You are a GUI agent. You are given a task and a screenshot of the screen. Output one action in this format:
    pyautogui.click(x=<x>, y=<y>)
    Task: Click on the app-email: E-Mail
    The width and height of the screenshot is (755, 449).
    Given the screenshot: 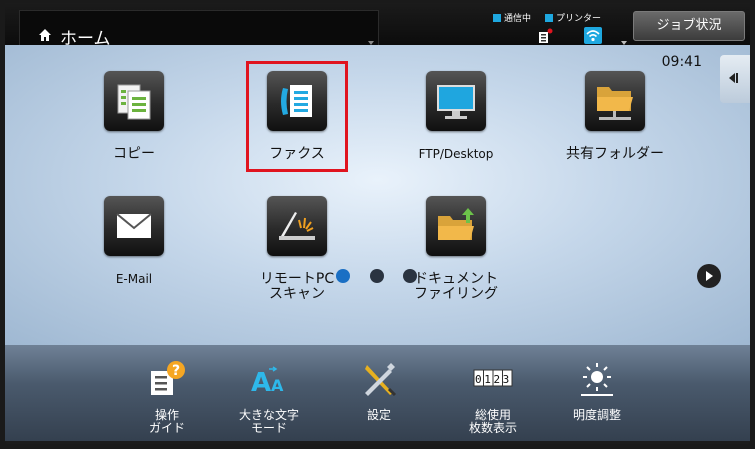 What is the action you would take?
    pyautogui.click(x=134, y=251)
    